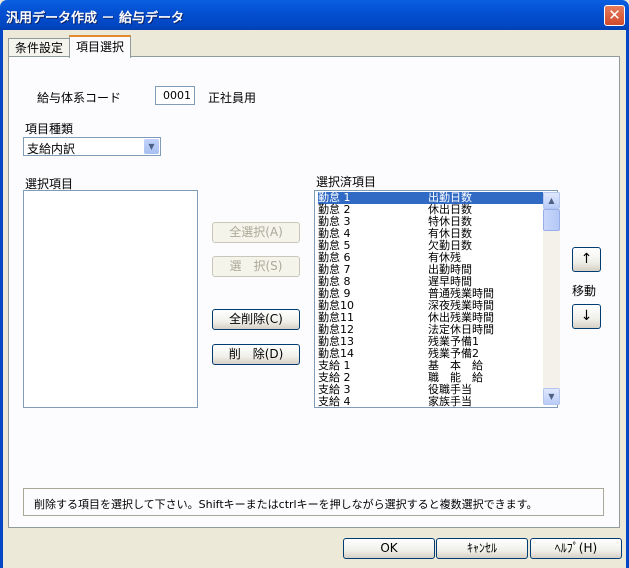  What do you see at coordinates (79, 98) in the screenshot?
I see `pay-code-label: 給与体系コード` at bounding box center [79, 98].